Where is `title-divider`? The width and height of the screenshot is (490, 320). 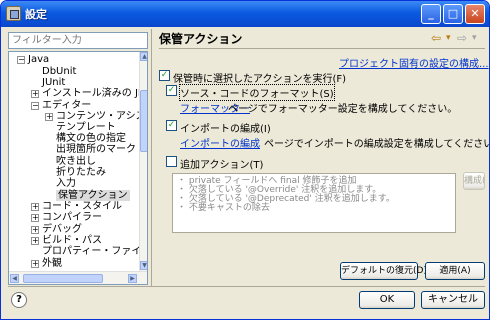 title-divider is located at coordinates (322, 48).